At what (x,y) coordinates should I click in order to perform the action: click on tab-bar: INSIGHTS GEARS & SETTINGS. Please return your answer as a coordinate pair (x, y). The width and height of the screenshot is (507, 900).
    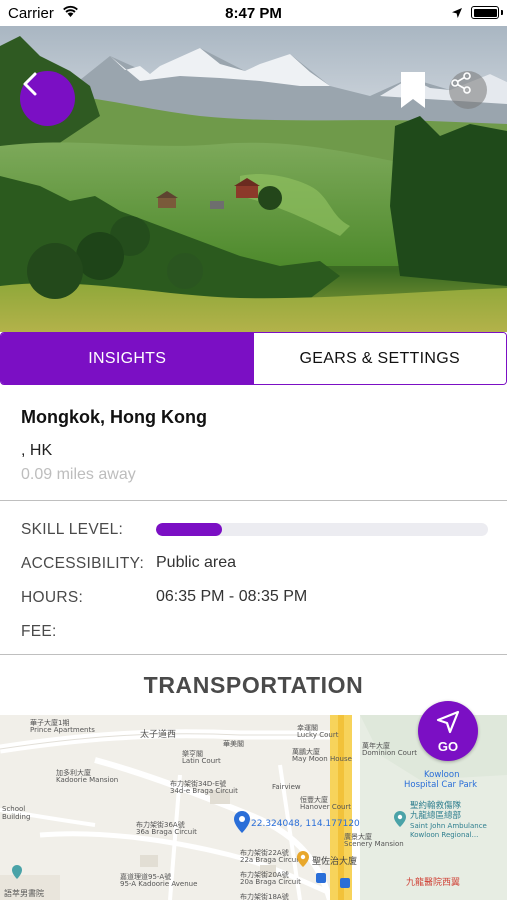
    Looking at the image, I should click on (253, 358).